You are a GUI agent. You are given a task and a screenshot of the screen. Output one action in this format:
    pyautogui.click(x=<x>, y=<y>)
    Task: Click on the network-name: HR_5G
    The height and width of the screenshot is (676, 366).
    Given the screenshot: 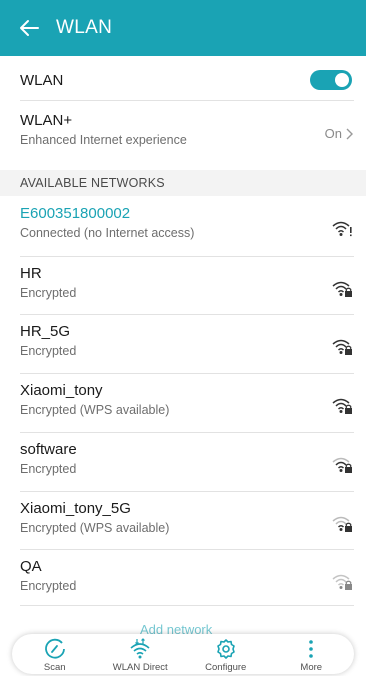 What is the action you would take?
    pyautogui.click(x=45, y=331)
    